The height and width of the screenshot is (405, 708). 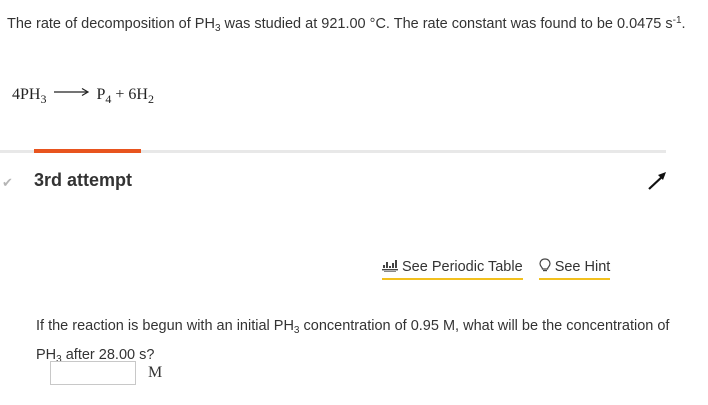 I want to click on reaction-arrow-icon, so click(x=72, y=92).